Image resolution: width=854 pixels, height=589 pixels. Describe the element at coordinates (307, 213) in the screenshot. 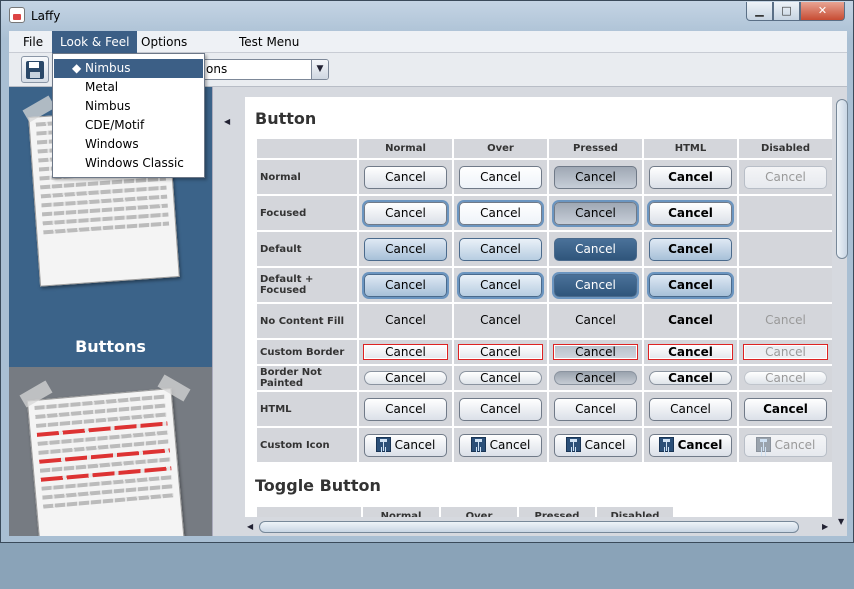

I see `row-label: Focused` at that location.